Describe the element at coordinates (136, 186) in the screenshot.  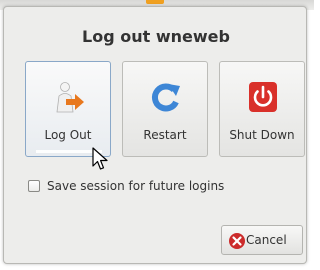
I see `save-session-label: Save session for future logins` at that location.